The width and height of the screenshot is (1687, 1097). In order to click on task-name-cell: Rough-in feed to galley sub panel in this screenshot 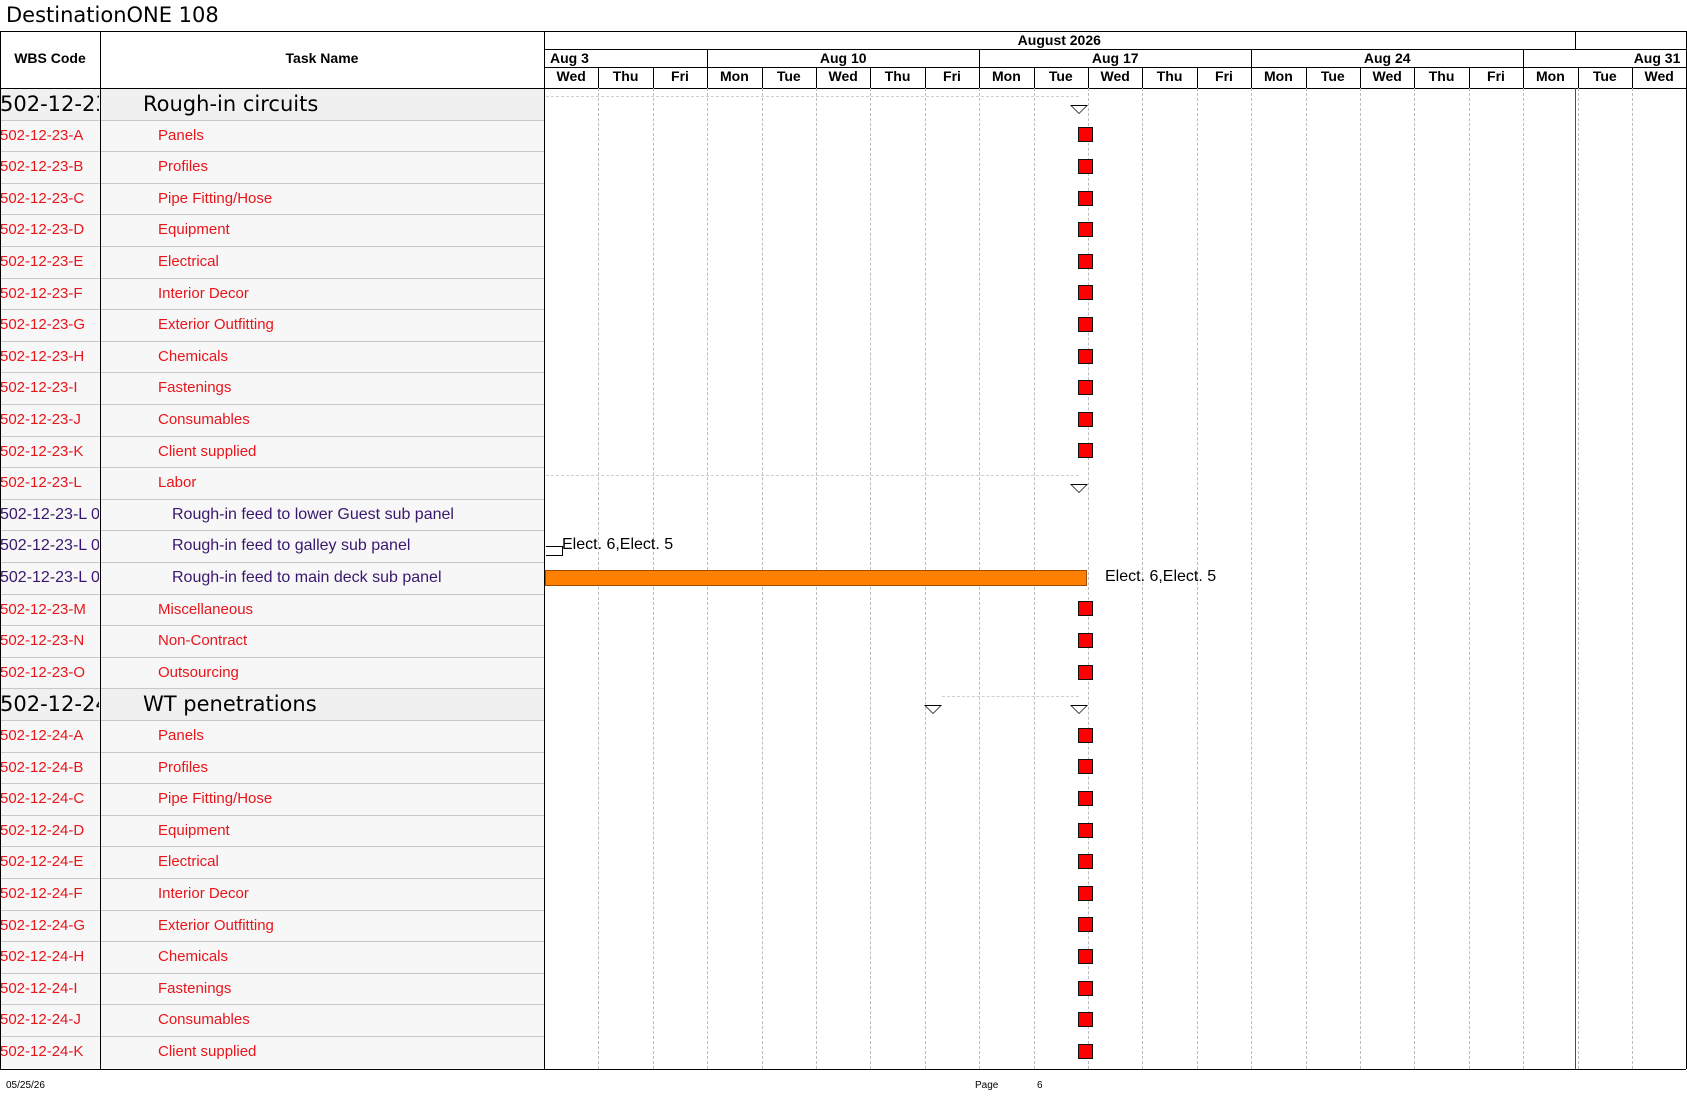, I will do `click(291, 546)`.